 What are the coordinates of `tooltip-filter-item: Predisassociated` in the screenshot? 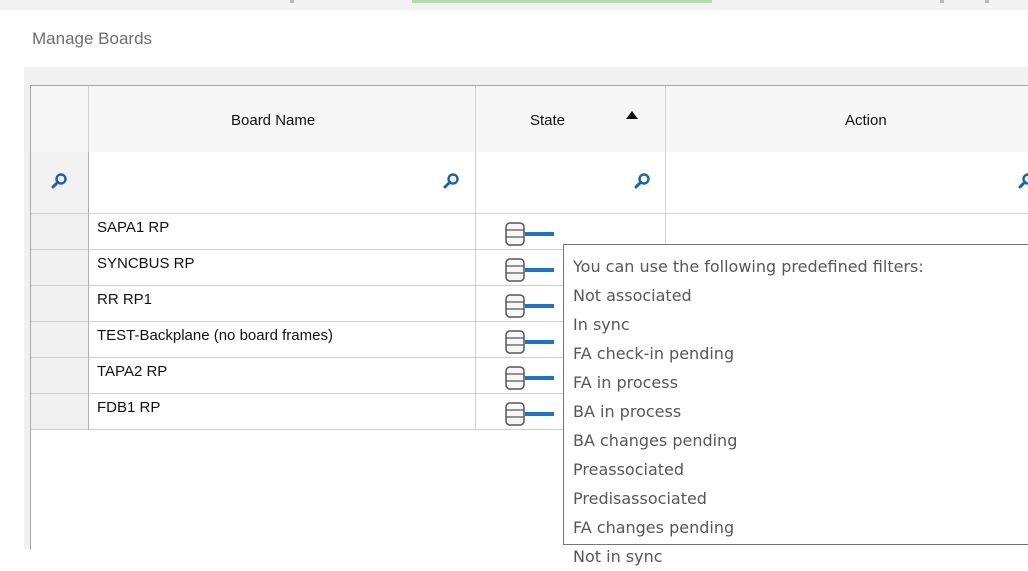 It's located at (800, 498).